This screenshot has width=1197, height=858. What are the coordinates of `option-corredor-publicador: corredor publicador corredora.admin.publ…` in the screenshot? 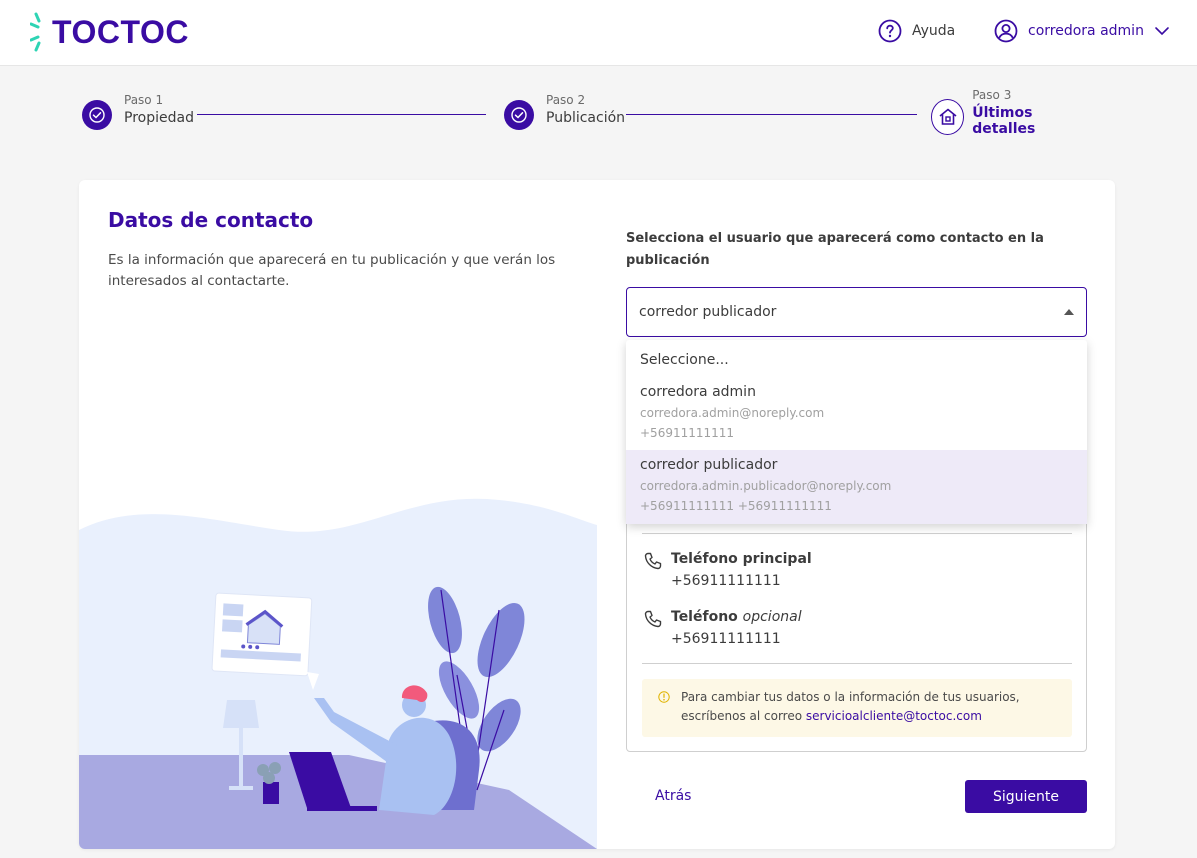 It's located at (856, 487).